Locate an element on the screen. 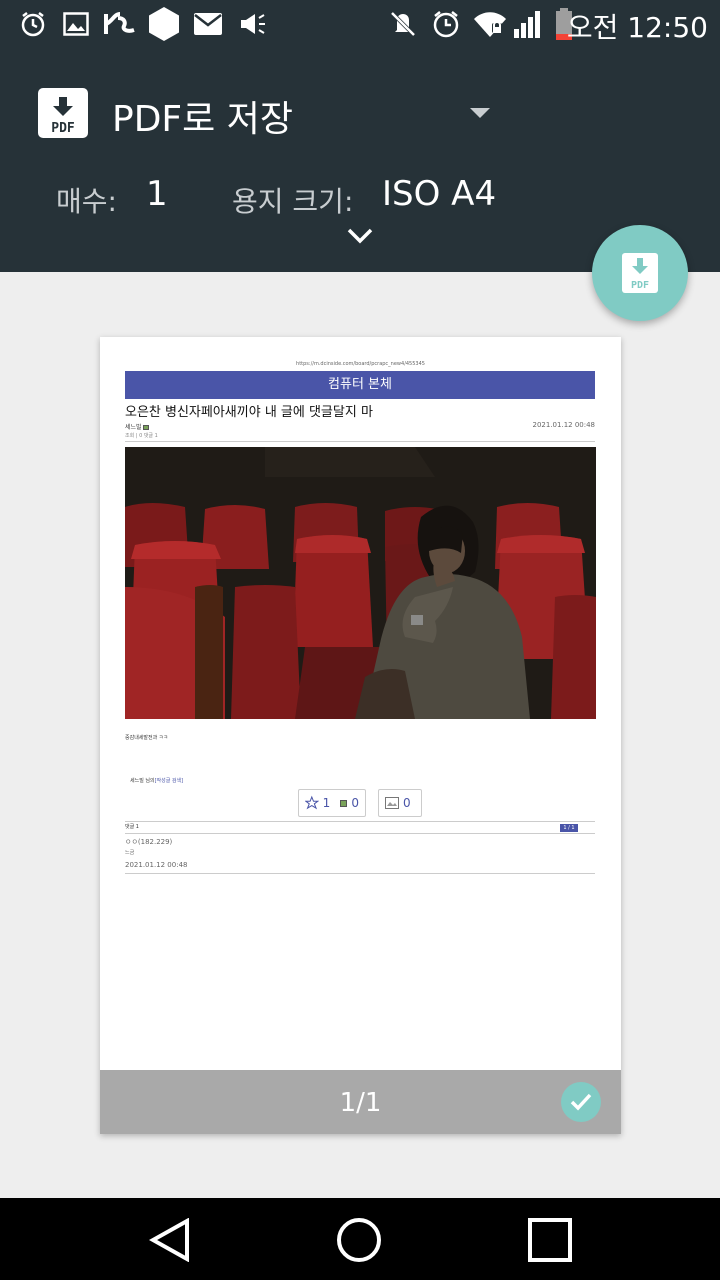 The image size is (720, 1280). page-number: 1/1 is located at coordinates (360, 1103).